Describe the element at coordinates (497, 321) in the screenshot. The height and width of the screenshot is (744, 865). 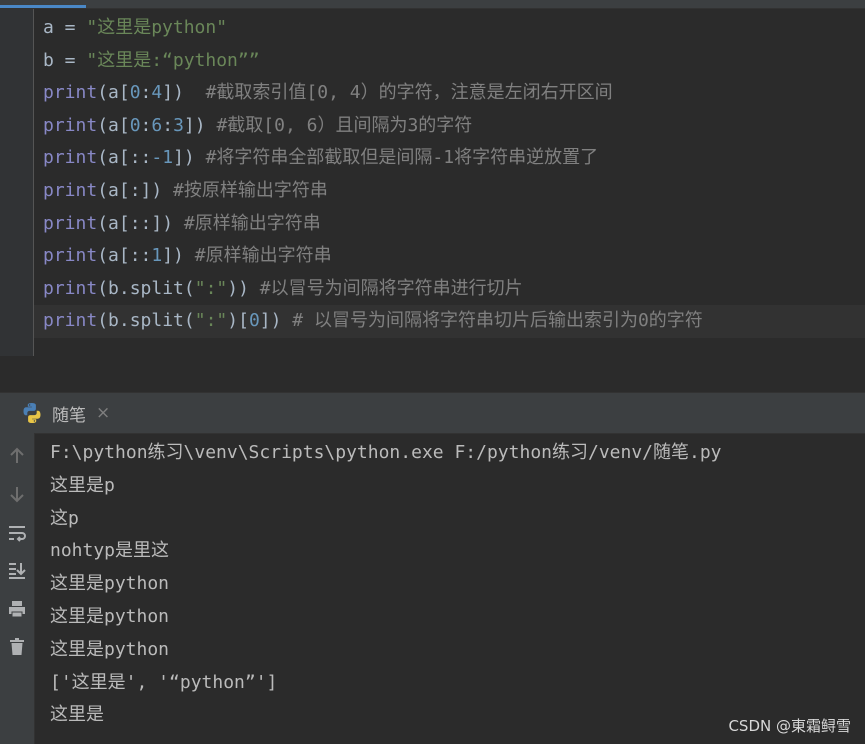
I see `comment-token: # 以冒号为间隔将字符串切片后输出索引为0的字符` at that location.